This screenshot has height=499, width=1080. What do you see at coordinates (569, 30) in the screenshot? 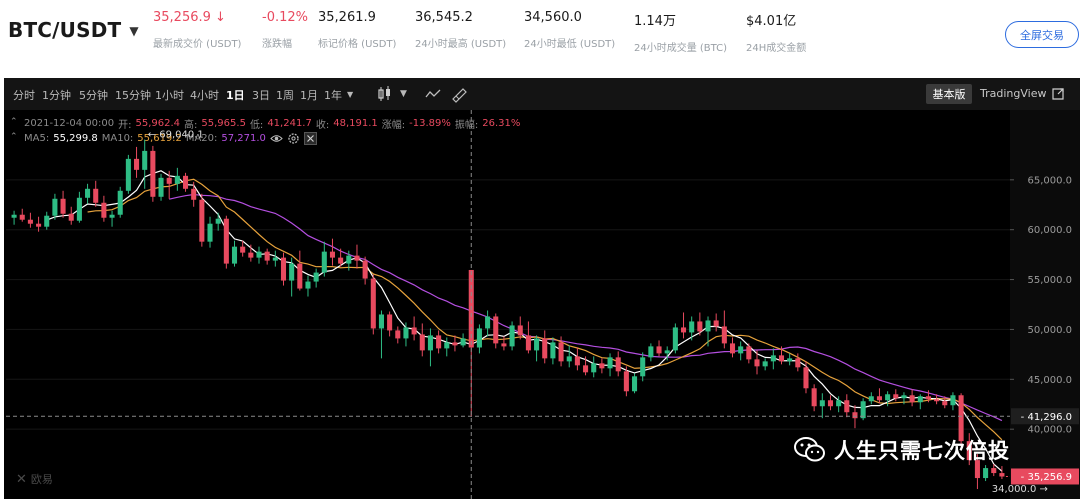
I see `stat-24h-low: 34,560.0 24小时最低 (USDT)` at bounding box center [569, 30].